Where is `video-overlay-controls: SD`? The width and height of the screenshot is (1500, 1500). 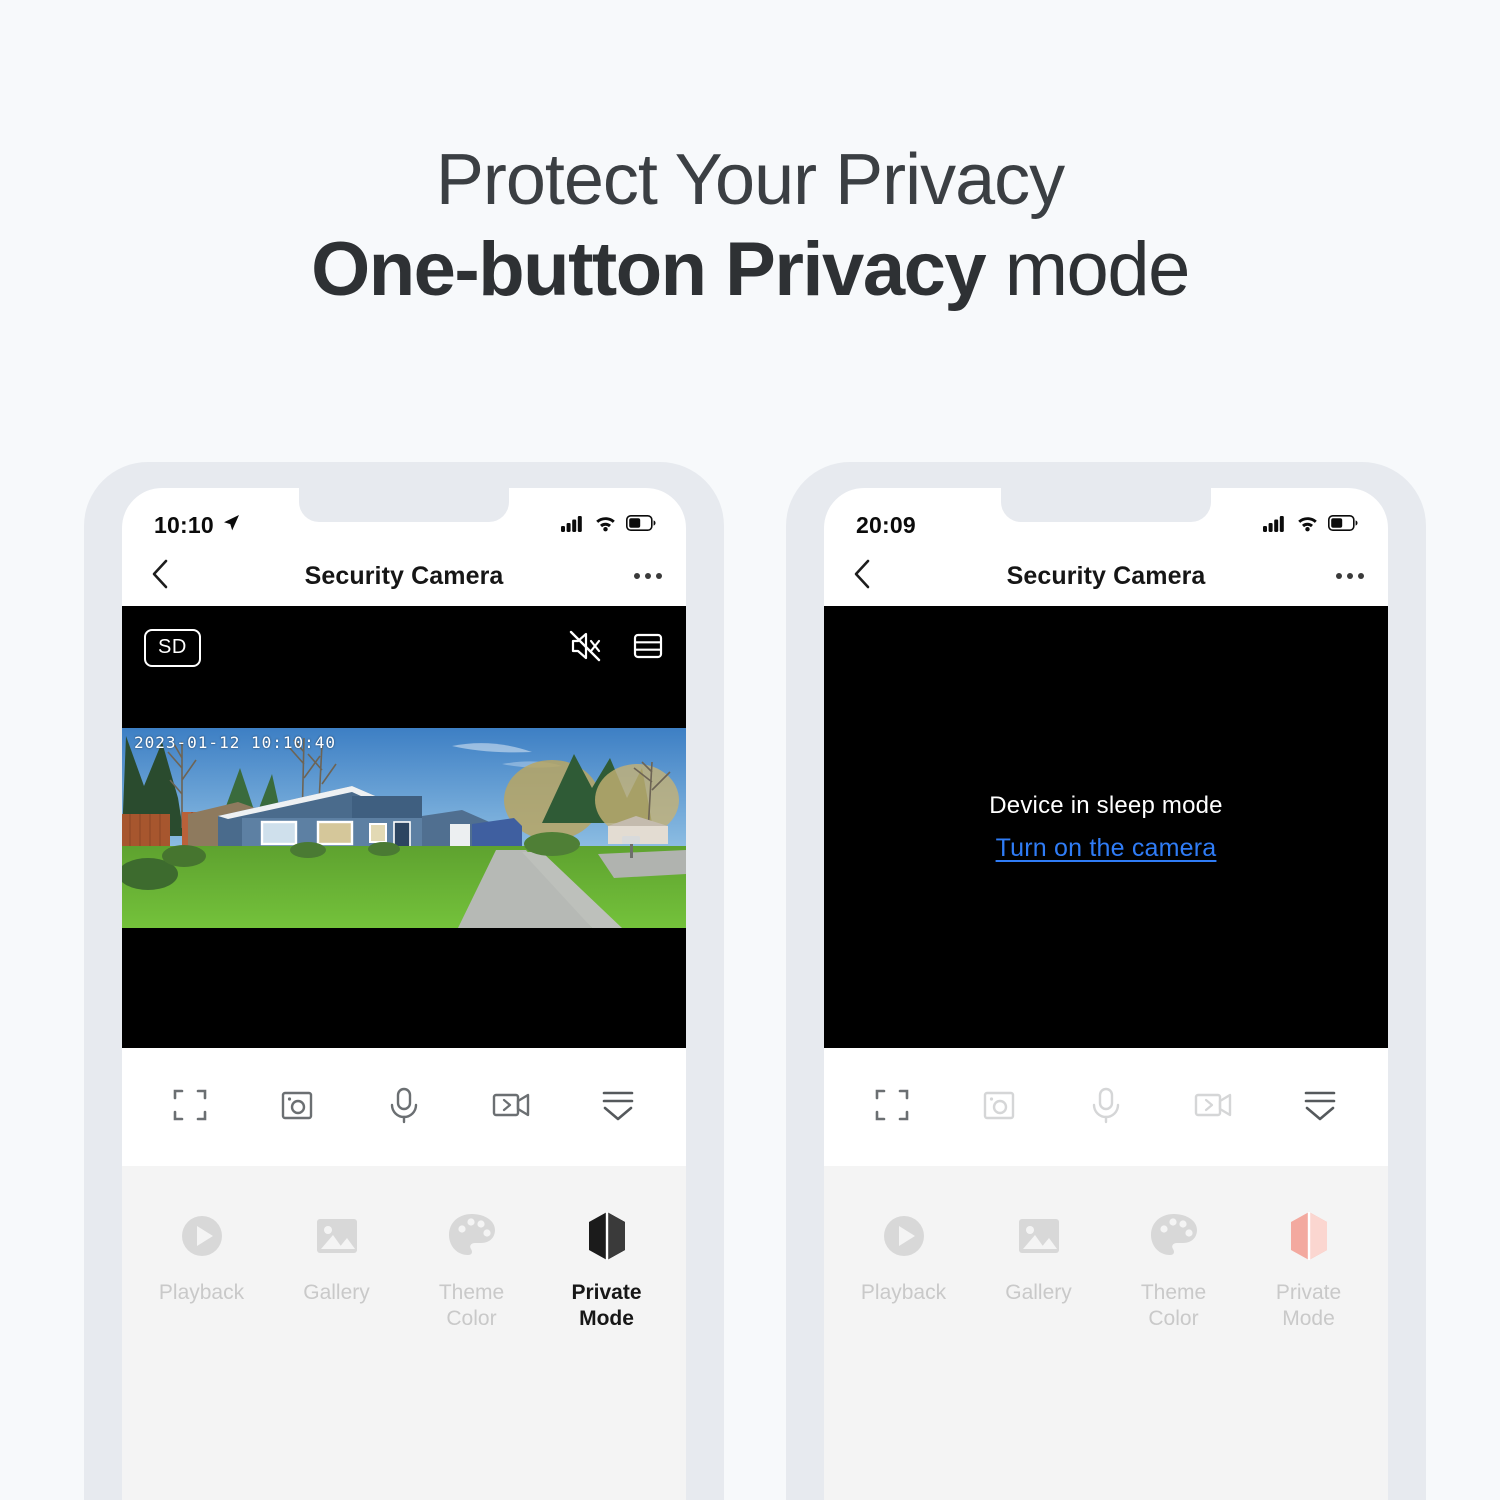
video-overlay-controls: SD is located at coordinates (404, 648).